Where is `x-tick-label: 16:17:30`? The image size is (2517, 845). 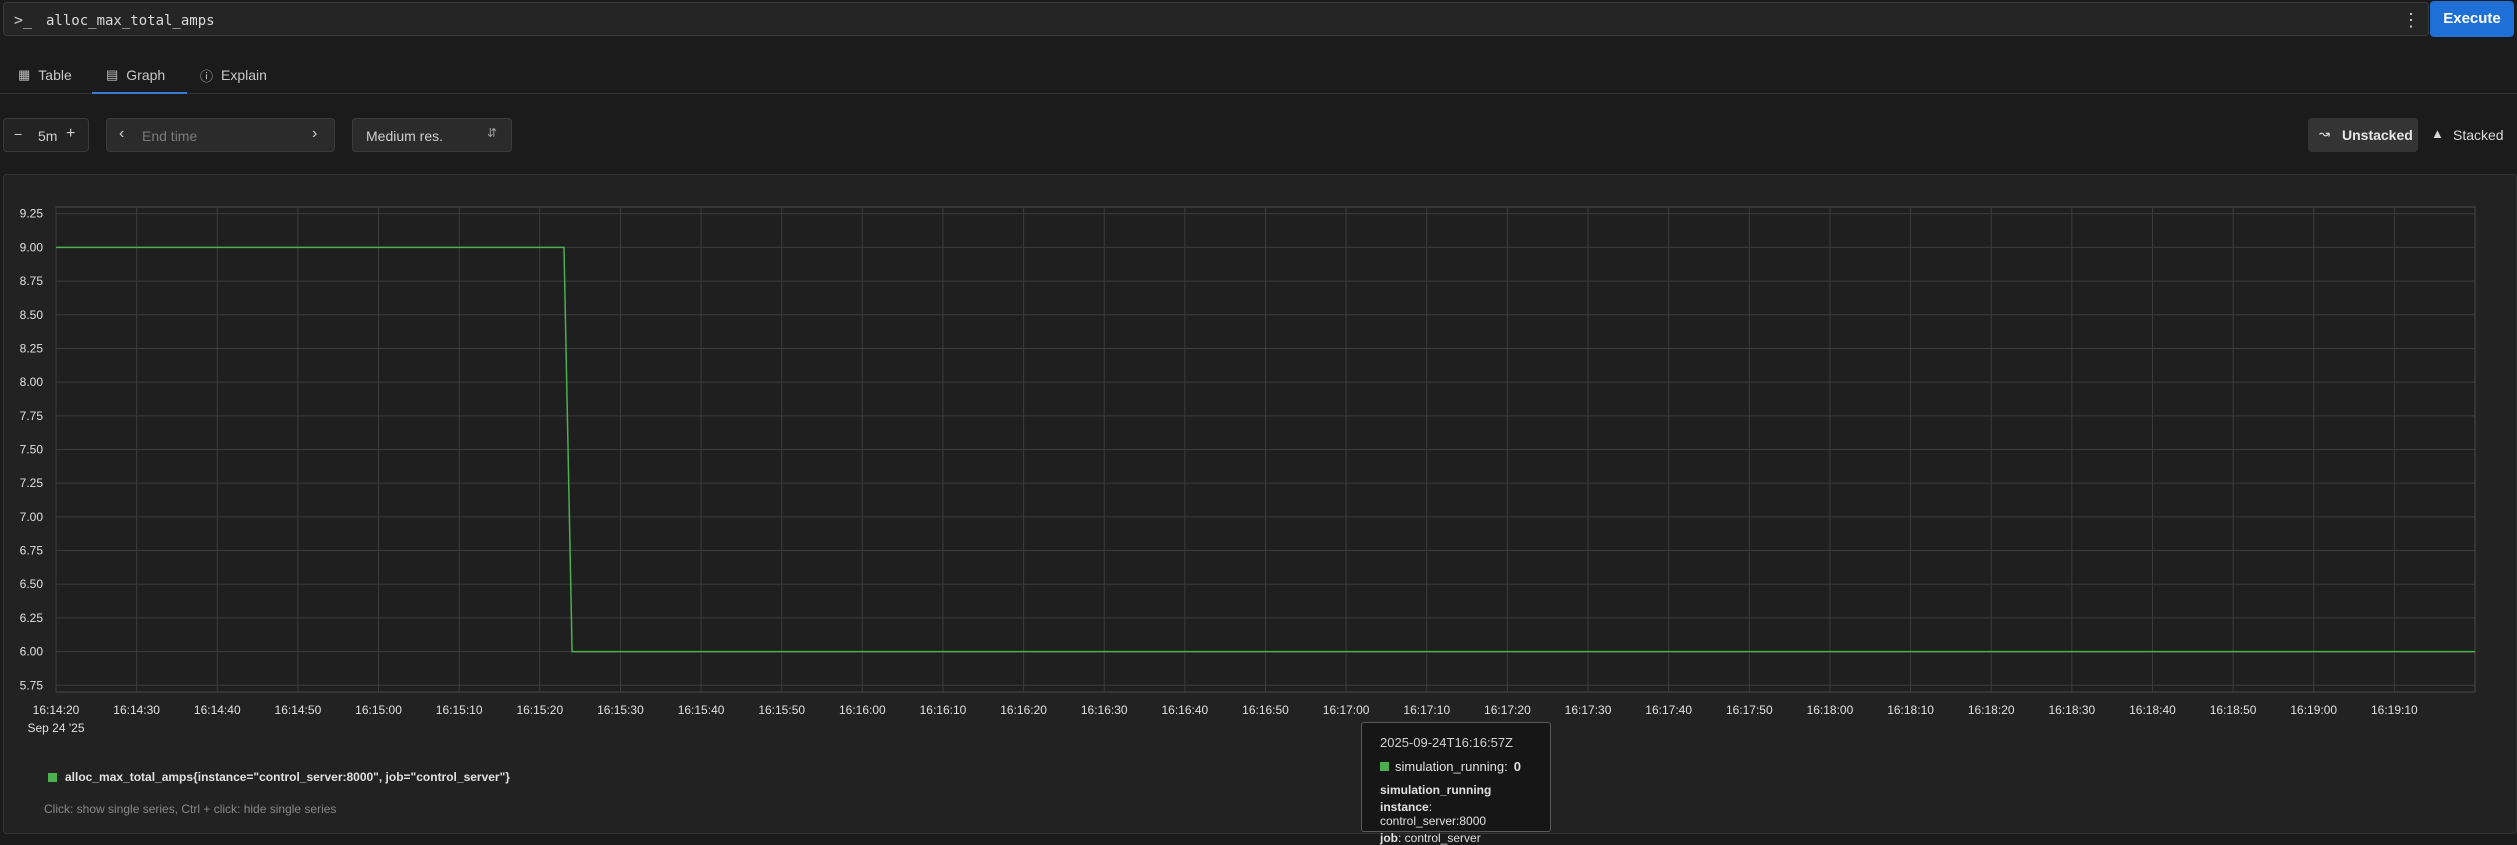
x-tick-label: 16:17:30 is located at coordinates (1588, 710).